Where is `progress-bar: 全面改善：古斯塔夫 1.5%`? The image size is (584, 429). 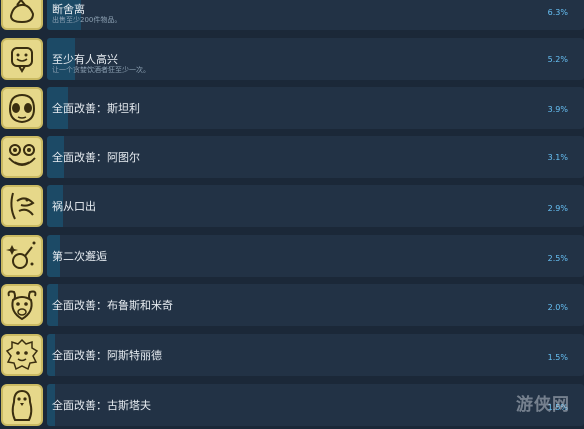 progress-bar: 全面改善：古斯塔夫 1.5% is located at coordinates (315, 405).